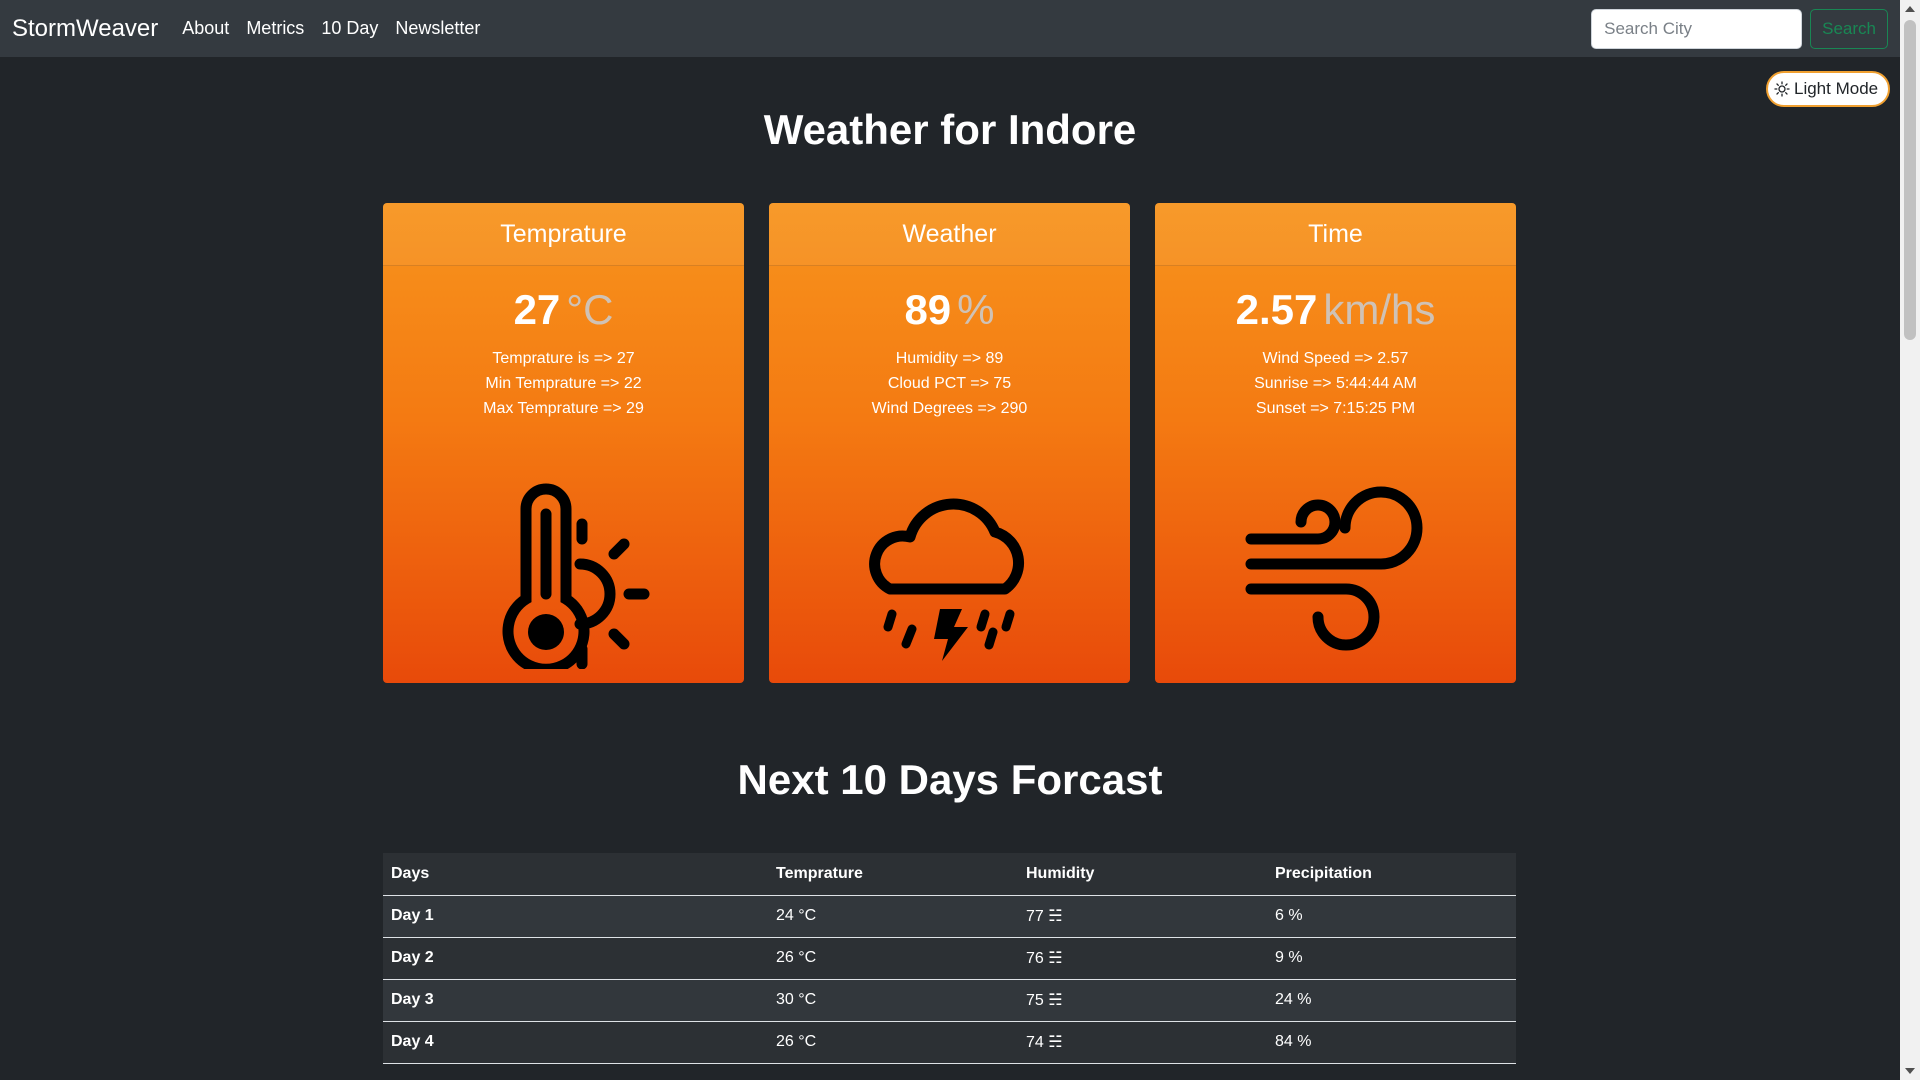  Describe the element at coordinates (575, 1042) in the screenshot. I see `cell-day: Day 4` at that location.